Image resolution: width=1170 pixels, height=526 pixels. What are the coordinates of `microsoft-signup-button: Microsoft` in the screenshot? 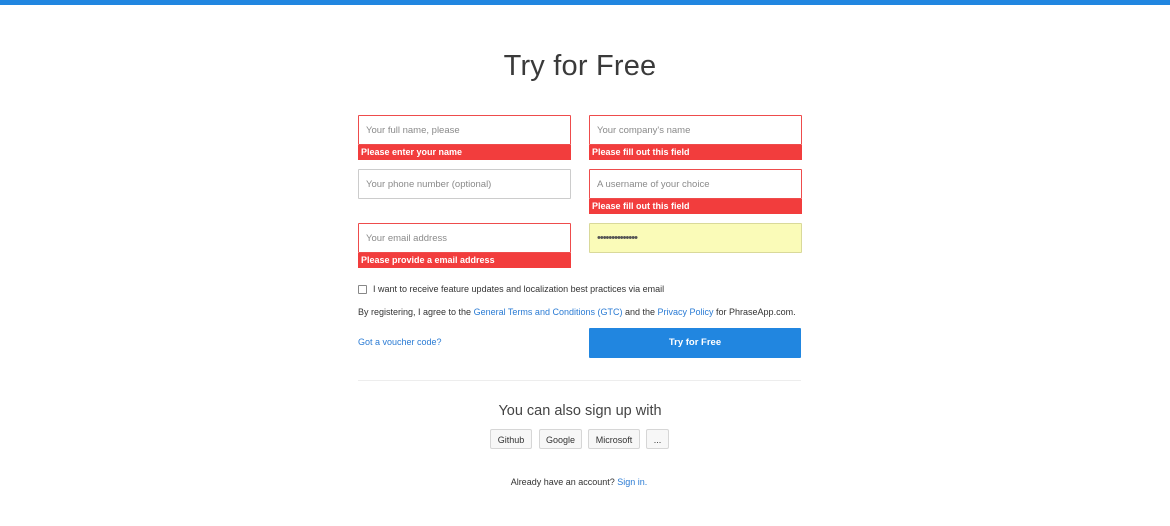 It's located at (614, 439).